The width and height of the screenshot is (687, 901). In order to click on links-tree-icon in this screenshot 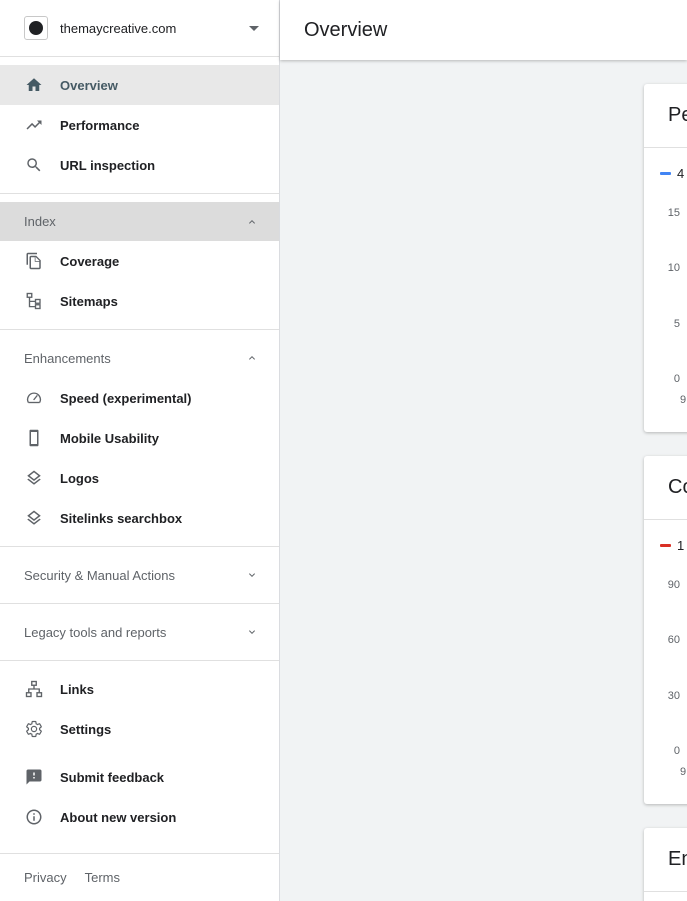, I will do `click(34, 689)`.